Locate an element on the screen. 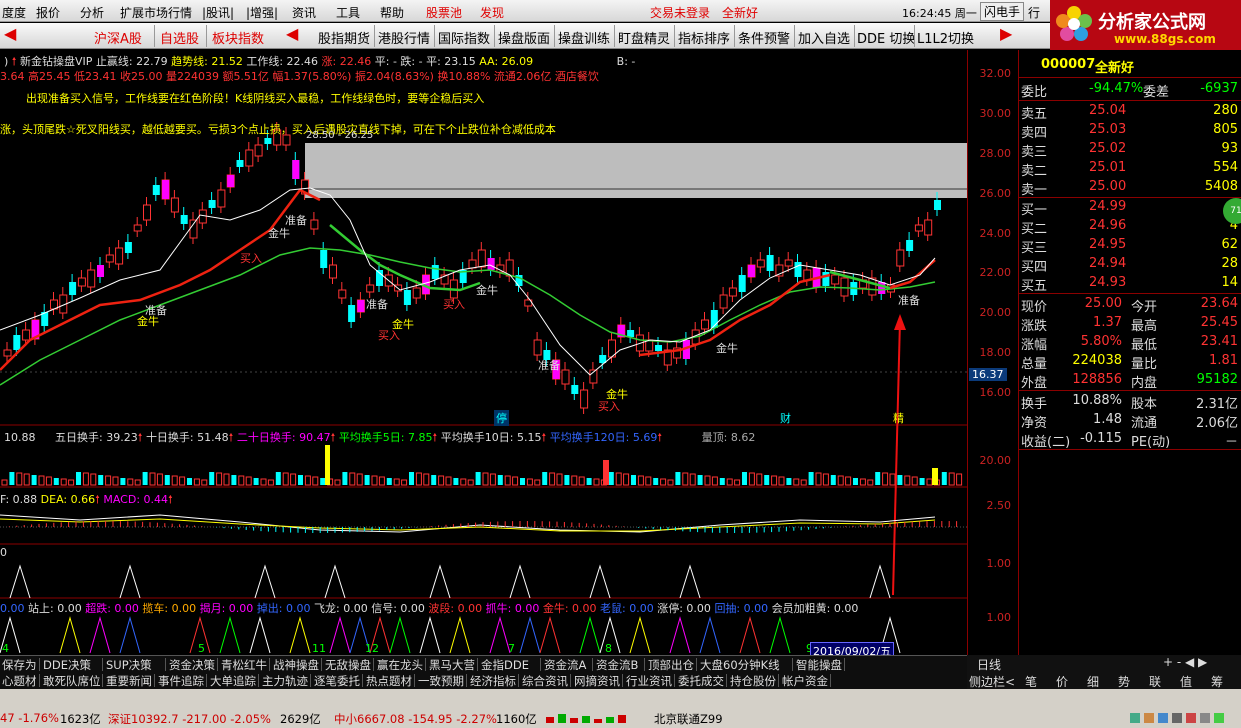 The image size is (1241, 728). order-book-row: 买五 24.93 14 is located at coordinates (1130, 284).